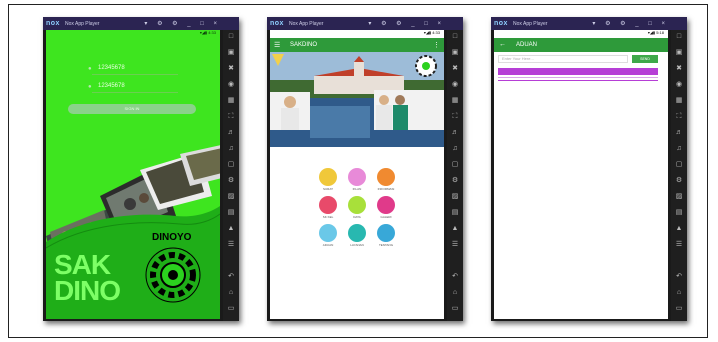 This screenshot has height=342, width=718. Describe the element at coordinates (386, 205) in the screenshot. I see `menu-button-galeri` at that location.